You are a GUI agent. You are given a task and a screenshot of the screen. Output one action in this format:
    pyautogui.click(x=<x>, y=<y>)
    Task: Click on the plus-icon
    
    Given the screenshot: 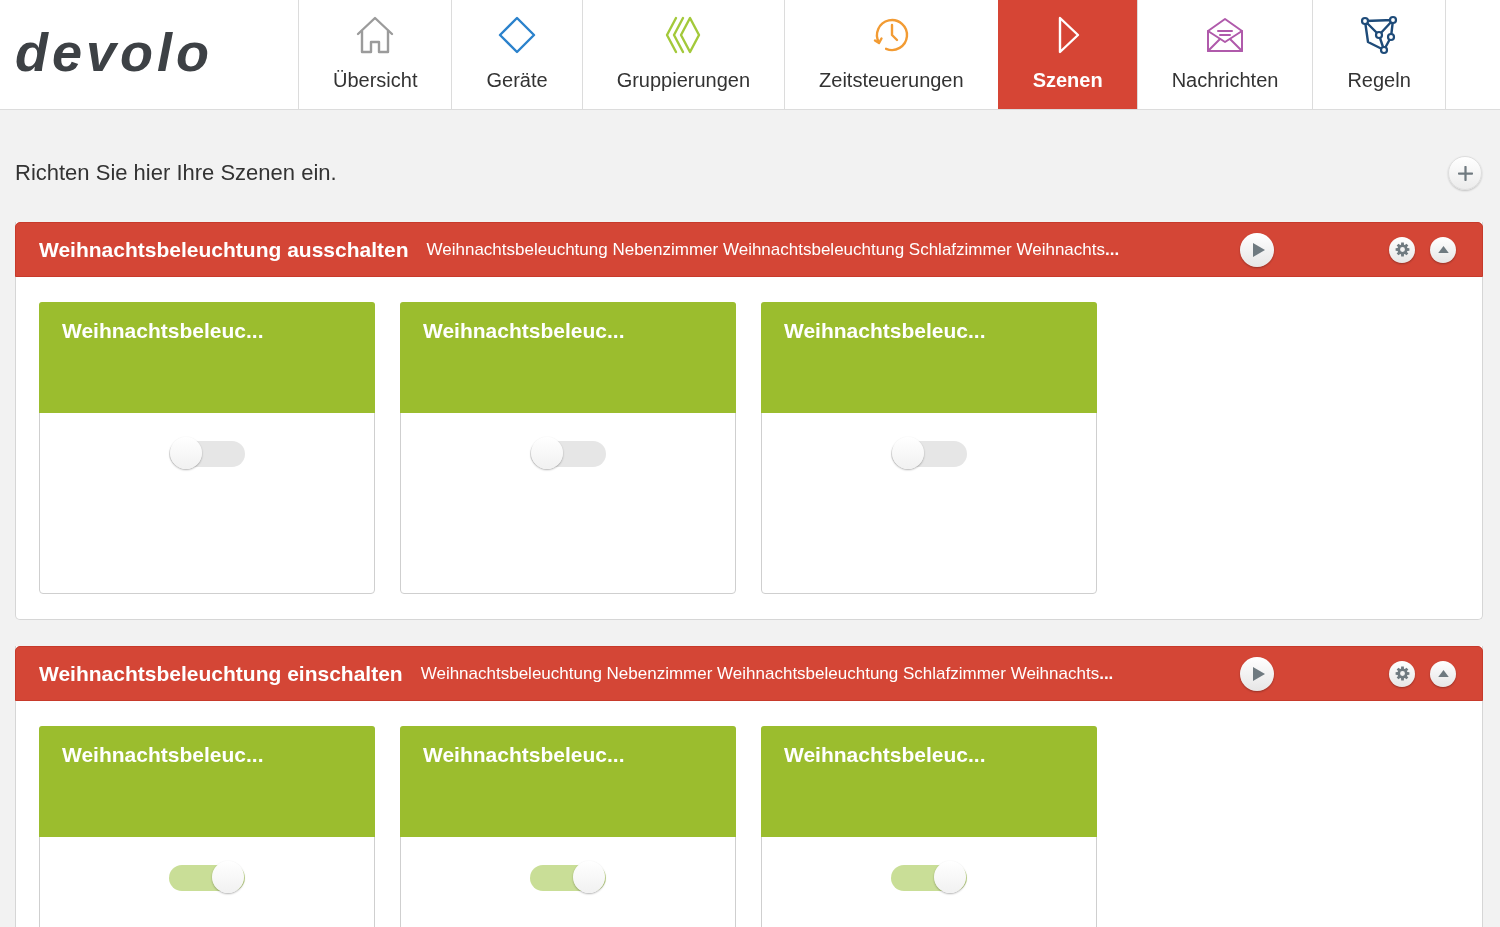 What is the action you would take?
    pyautogui.click(x=1465, y=173)
    